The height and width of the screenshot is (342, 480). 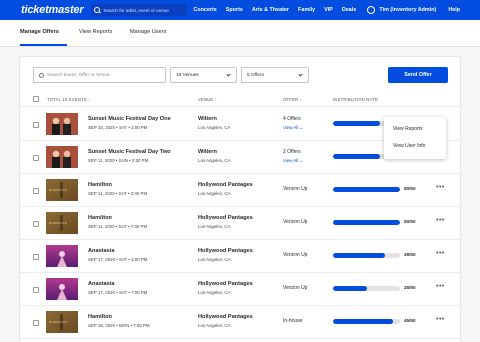 I want to click on nav-link-arts-theater: Arts & Theater, so click(x=270, y=10).